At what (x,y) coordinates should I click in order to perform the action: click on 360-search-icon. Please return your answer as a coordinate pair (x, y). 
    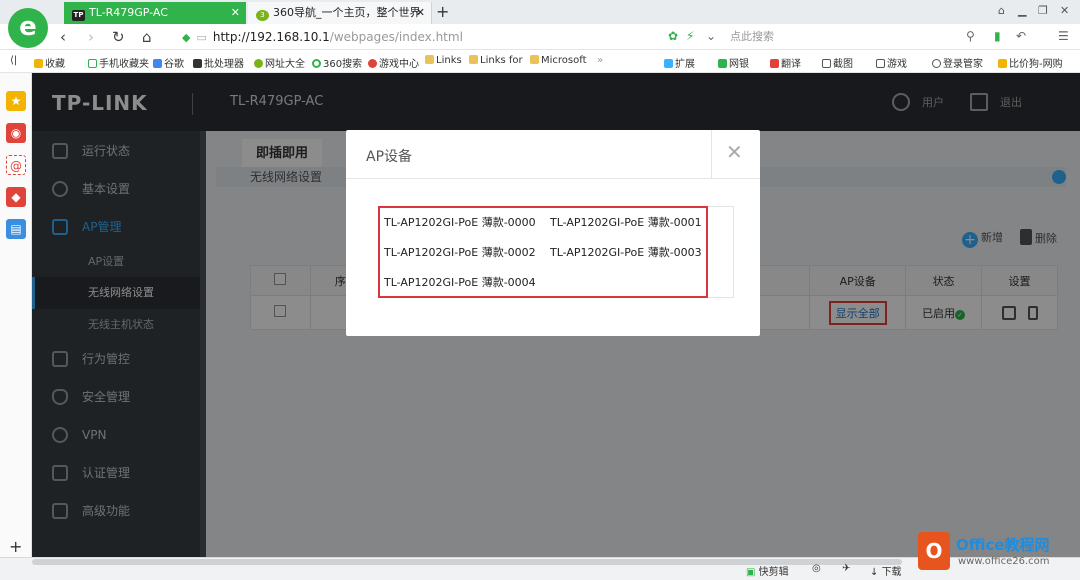
    Looking at the image, I should click on (316, 63).